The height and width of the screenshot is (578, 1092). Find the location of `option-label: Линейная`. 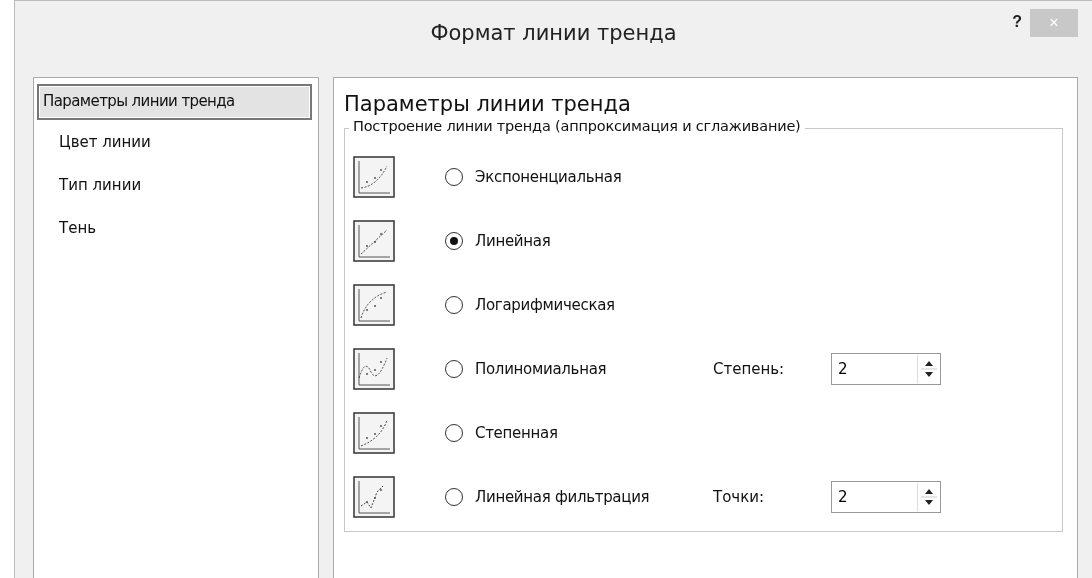

option-label: Линейная is located at coordinates (594, 241).